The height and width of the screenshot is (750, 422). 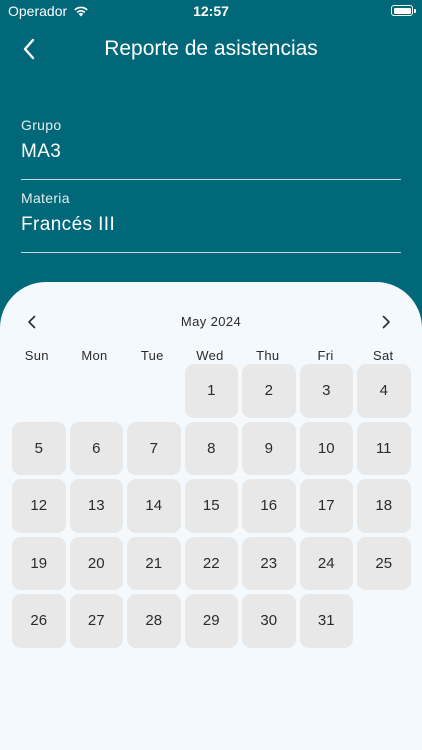 I want to click on calendar-day: 5, so click(x=39, y=448).